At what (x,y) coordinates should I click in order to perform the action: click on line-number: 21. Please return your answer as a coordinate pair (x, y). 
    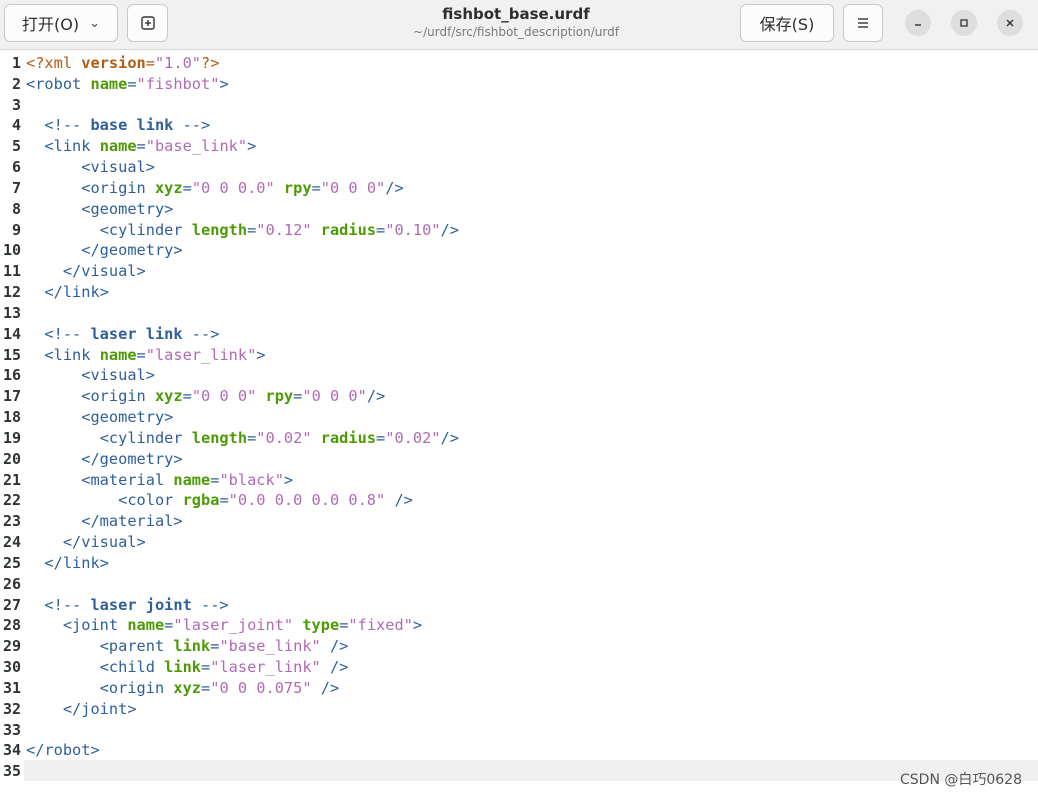
    Looking at the image, I should click on (11, 479).